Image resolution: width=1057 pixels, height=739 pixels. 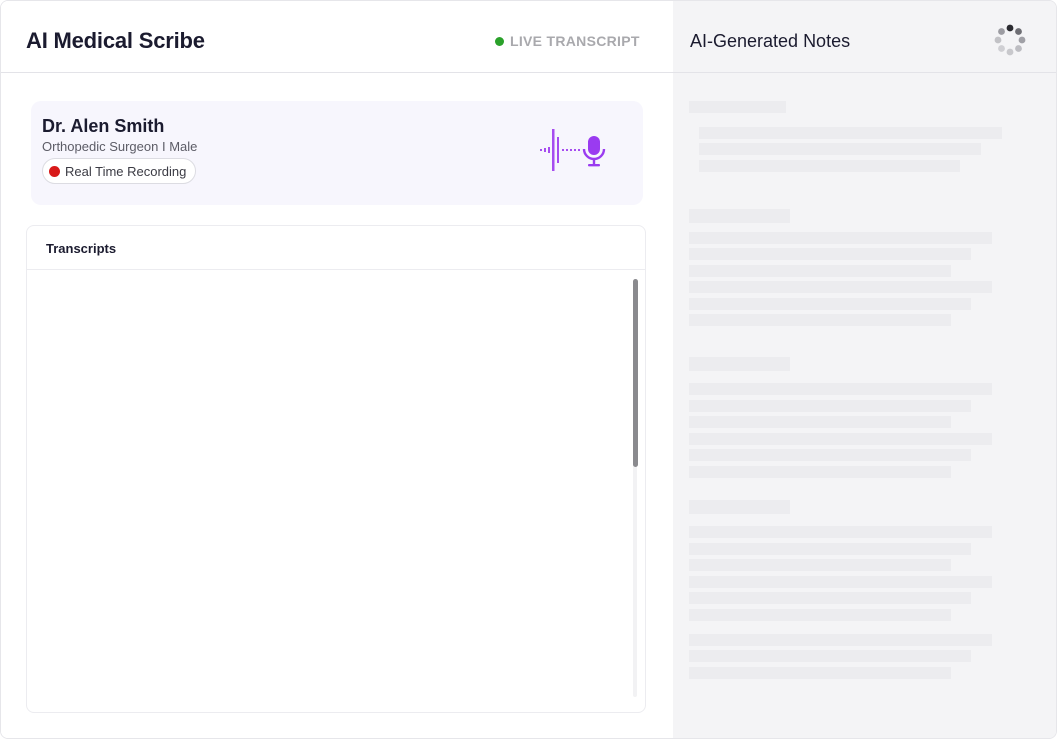 I want to click on status-dot-icon, so click(x=499, y=41).